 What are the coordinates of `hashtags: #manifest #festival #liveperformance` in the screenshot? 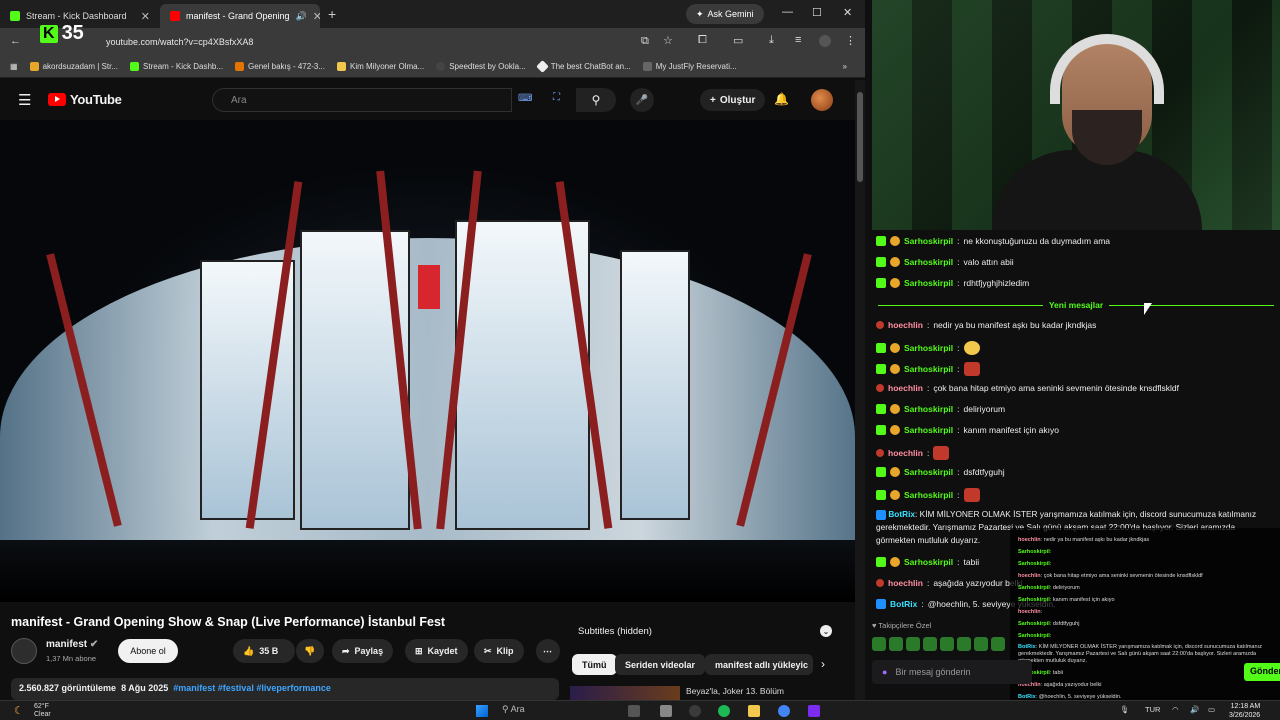 It's located at (252, 688).